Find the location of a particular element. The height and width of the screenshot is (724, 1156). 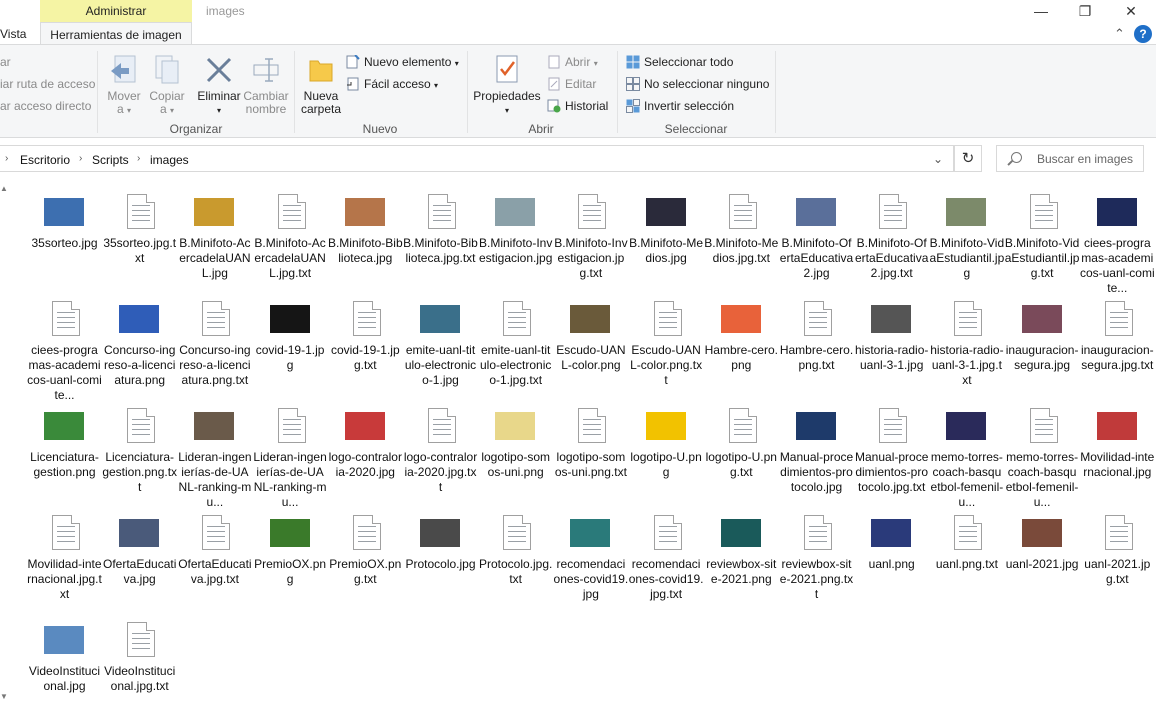

file-item: Protocolo.jpg is located at coordinates (440, 564).